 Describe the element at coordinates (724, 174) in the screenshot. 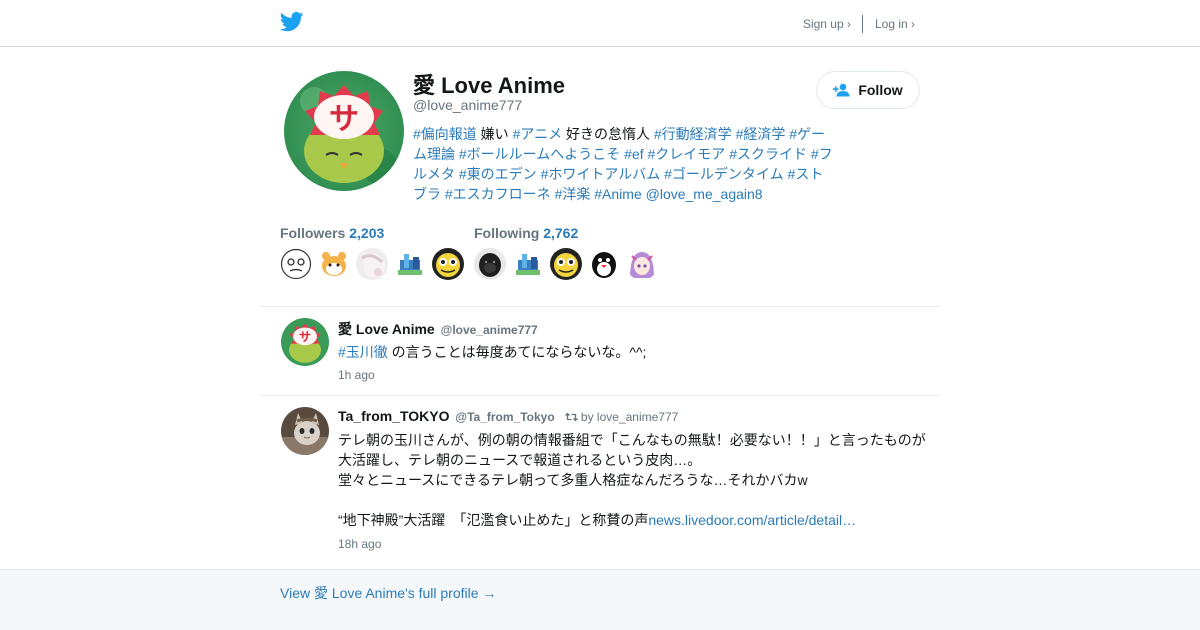

I see `hashtag-link: #ゴールデンタイム` at that location.